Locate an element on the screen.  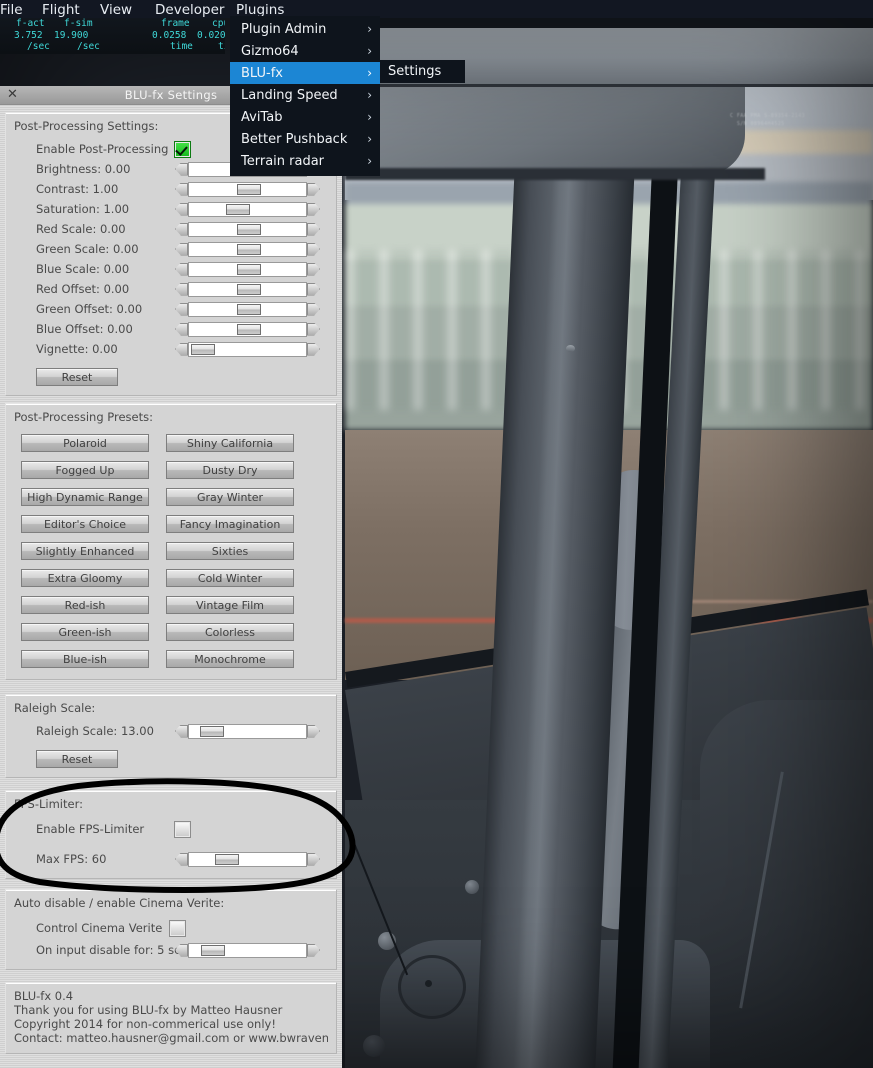
submenu-settings: Settings is located at coordinates (422, 71).